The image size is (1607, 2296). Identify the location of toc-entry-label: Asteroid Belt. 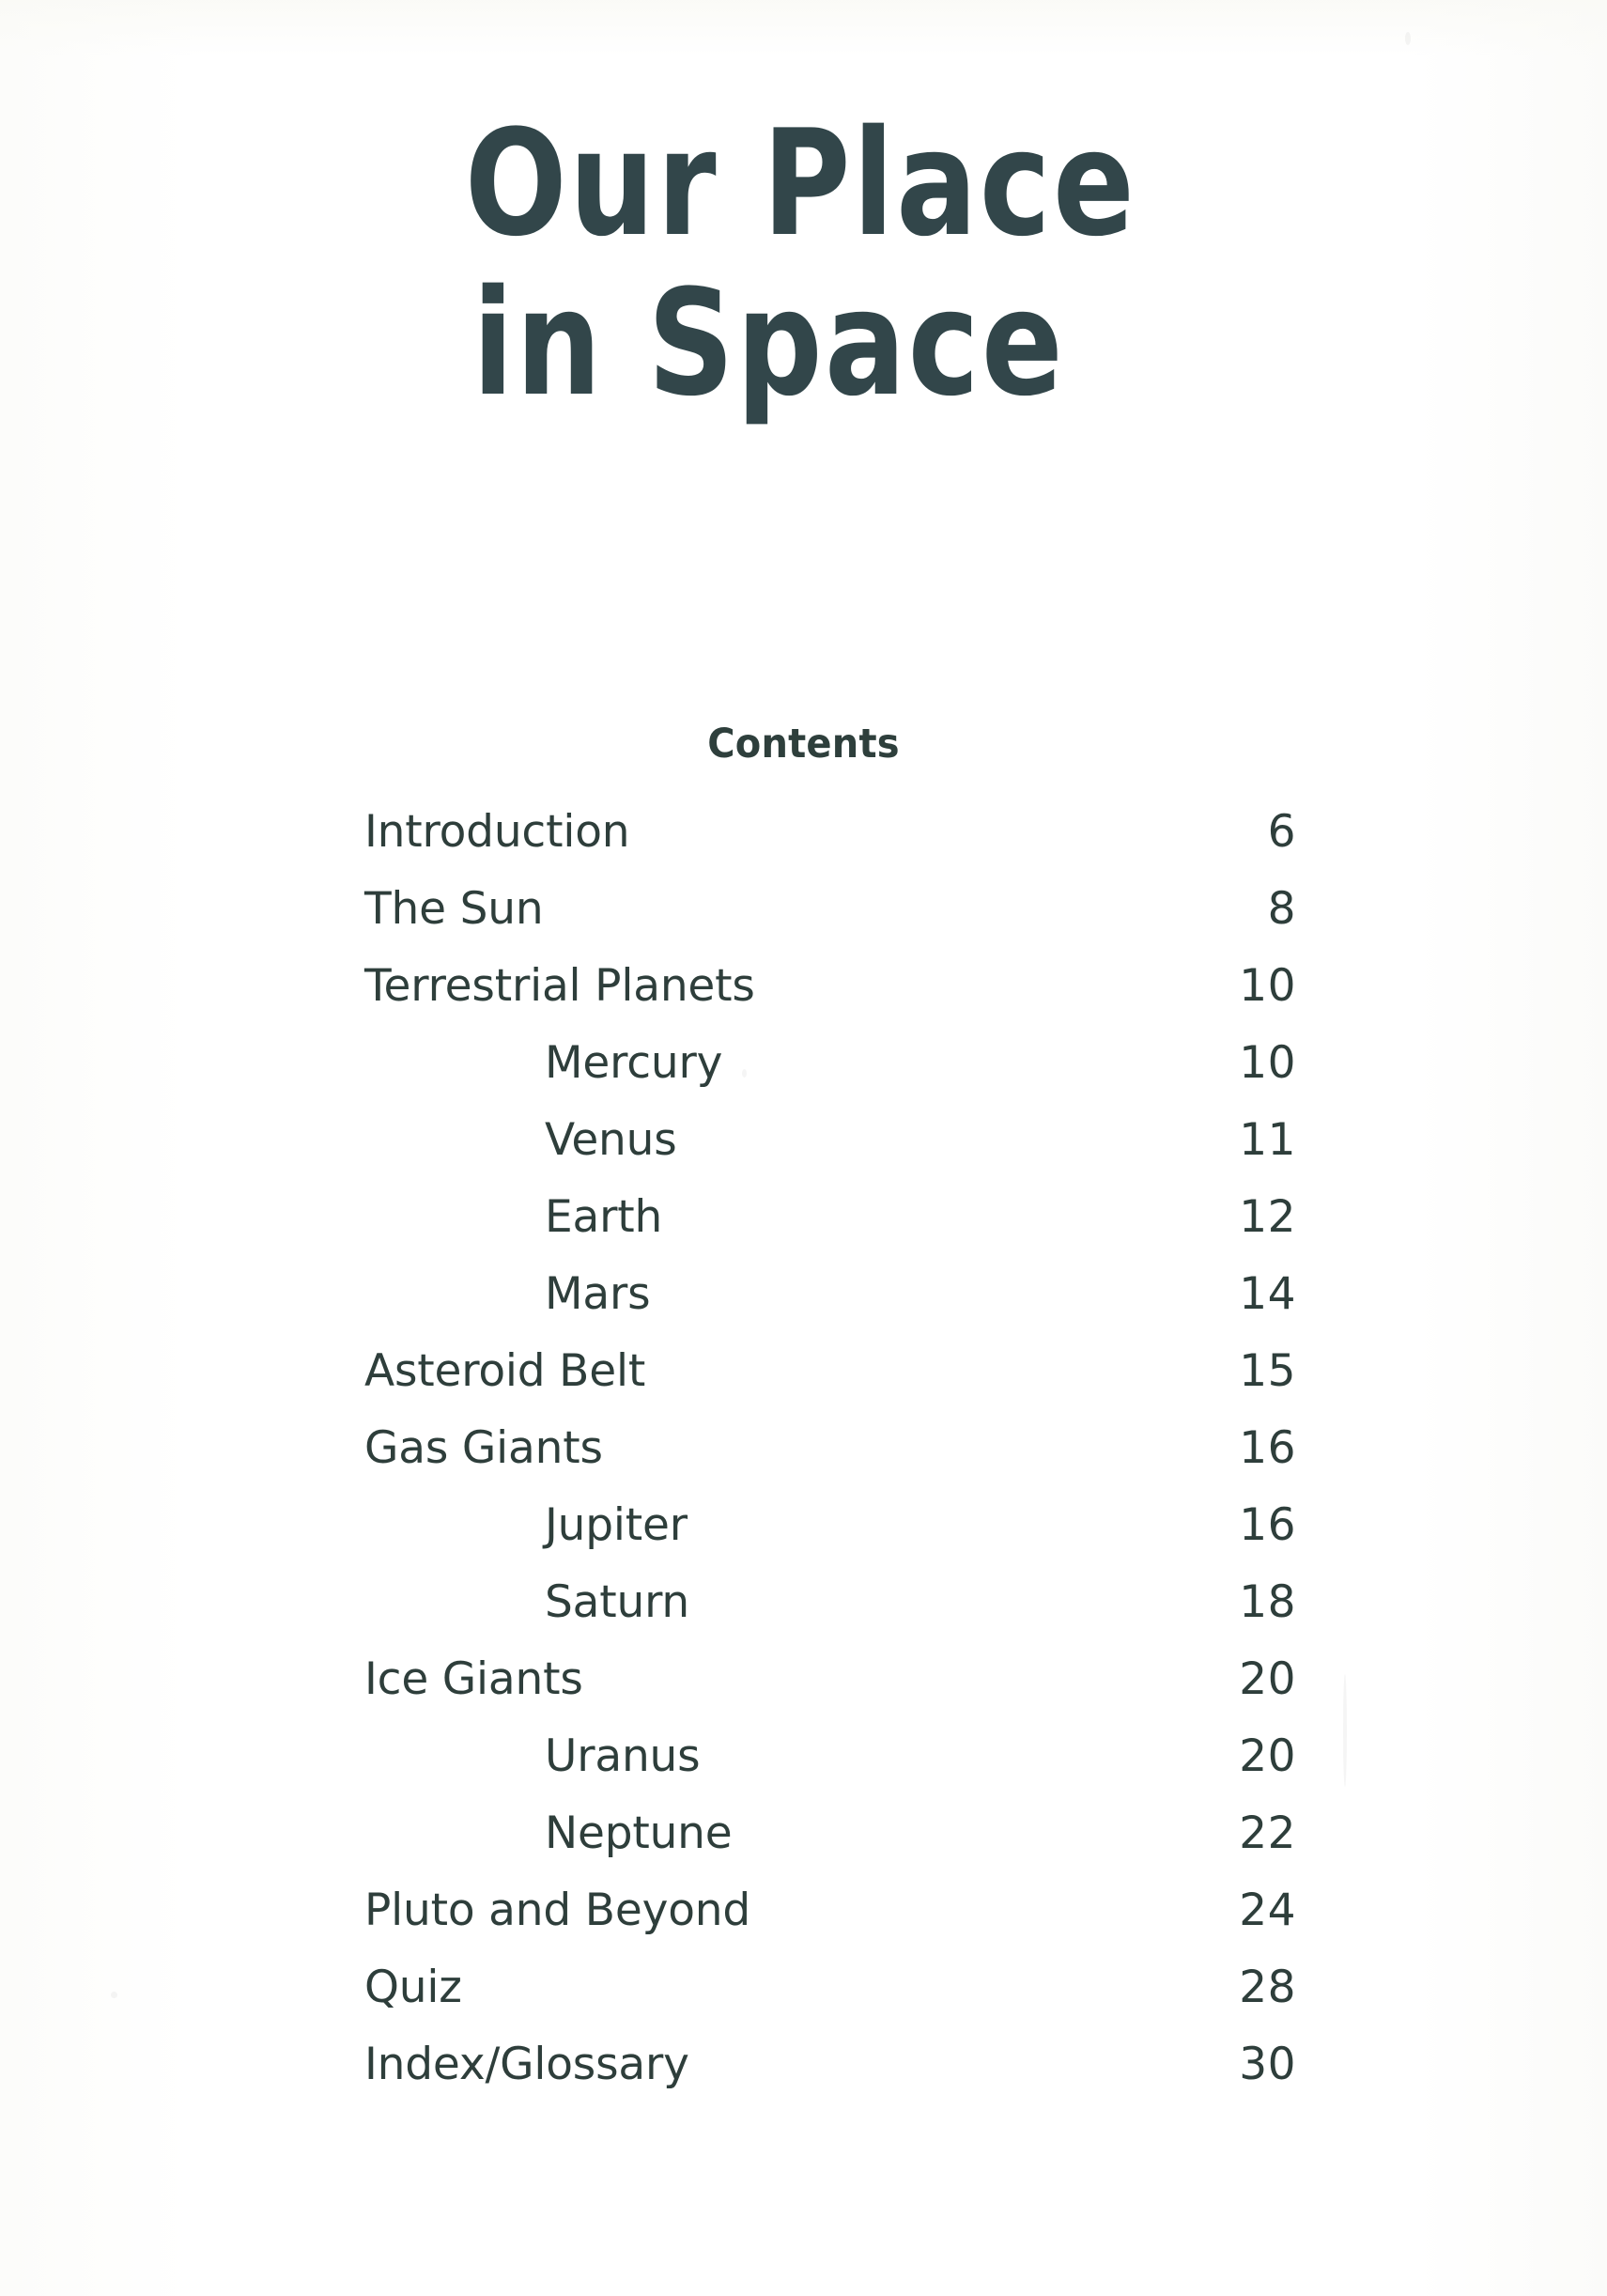
(505, 1371).